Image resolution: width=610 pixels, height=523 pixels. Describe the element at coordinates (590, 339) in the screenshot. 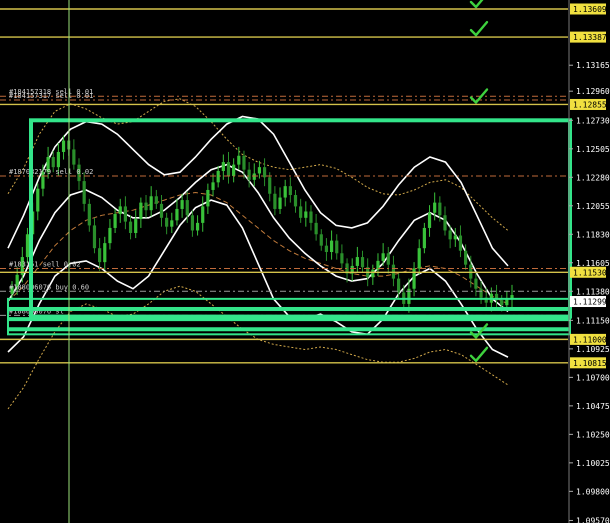

I see `level-price-text: 1.11000` at that location.